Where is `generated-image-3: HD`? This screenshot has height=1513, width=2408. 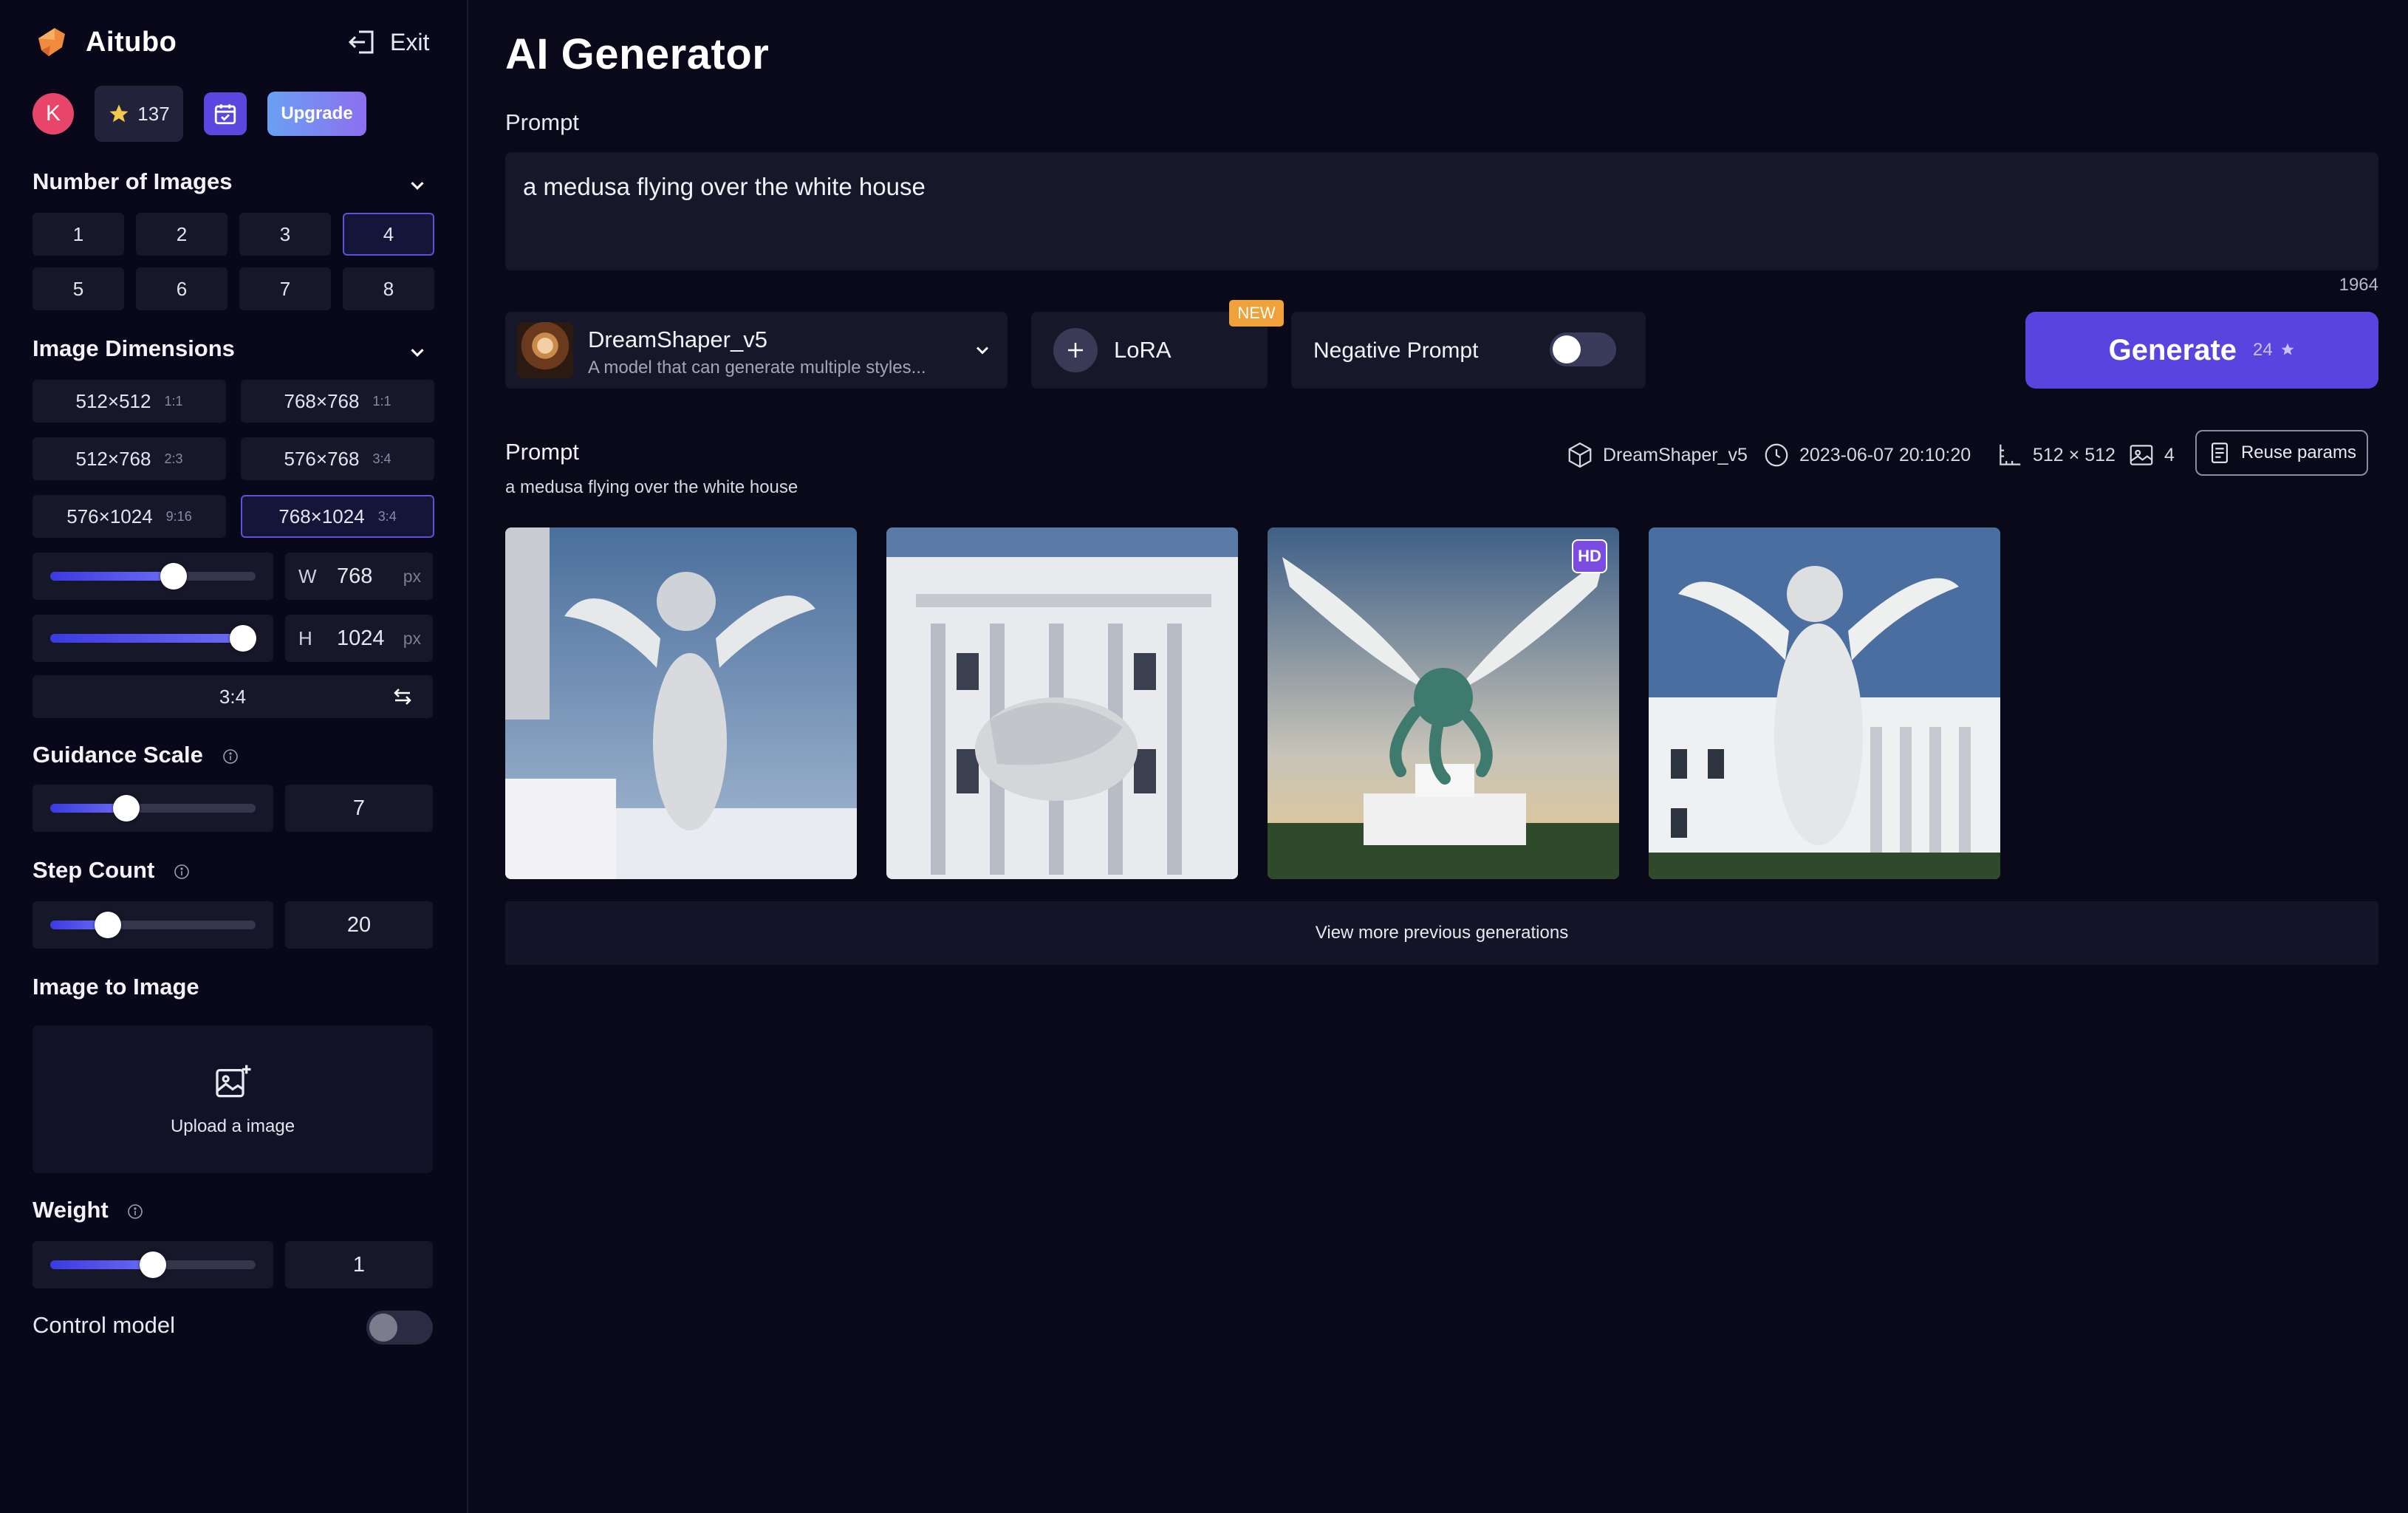
generated-image-3: HD is located at coordinates (1443, 703).